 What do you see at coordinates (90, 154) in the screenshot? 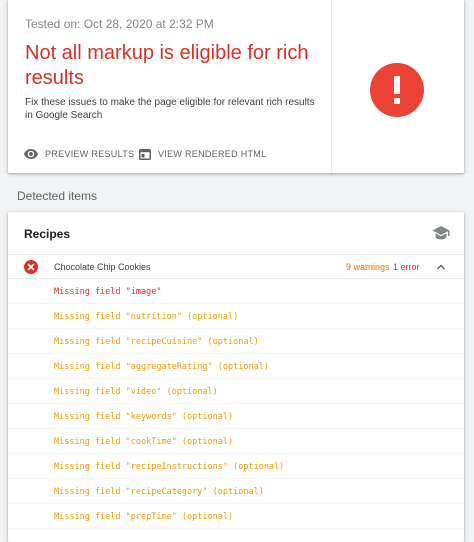
I see `preview-results-label: PREVIEW RESULTS` at bounding box center [90, 154].